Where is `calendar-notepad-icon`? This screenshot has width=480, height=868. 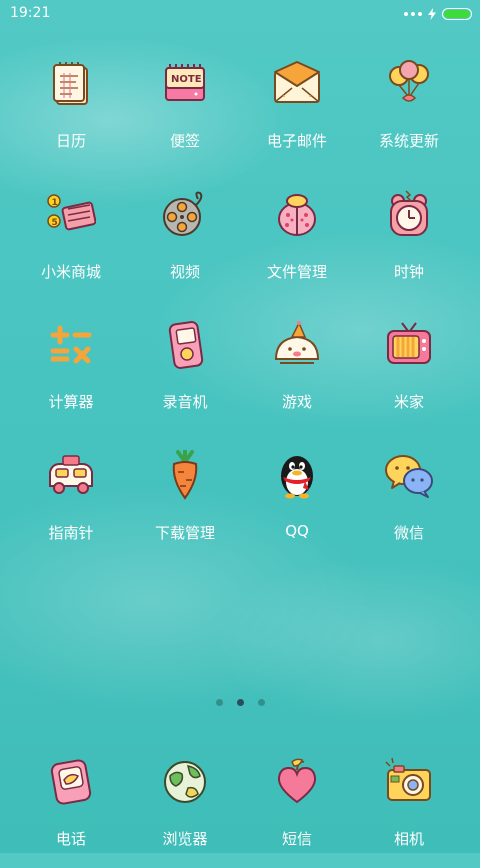
calendar-notepad-icon is located at coordinates (71, 83).